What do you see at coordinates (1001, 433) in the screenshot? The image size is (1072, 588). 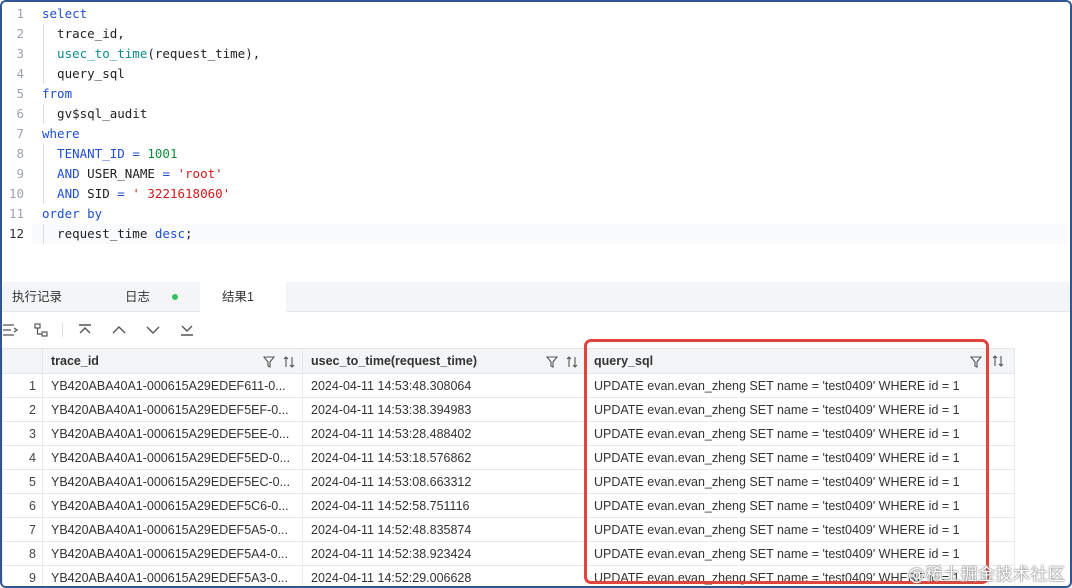 I see `filler-cell` at bounding box center [1001, 433].